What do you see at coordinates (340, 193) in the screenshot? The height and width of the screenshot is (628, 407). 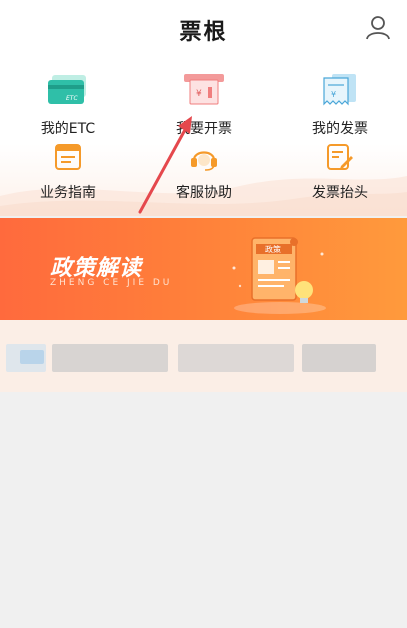 I see `menu-item-label: 发票抬头` at bounding box center [340, 193].